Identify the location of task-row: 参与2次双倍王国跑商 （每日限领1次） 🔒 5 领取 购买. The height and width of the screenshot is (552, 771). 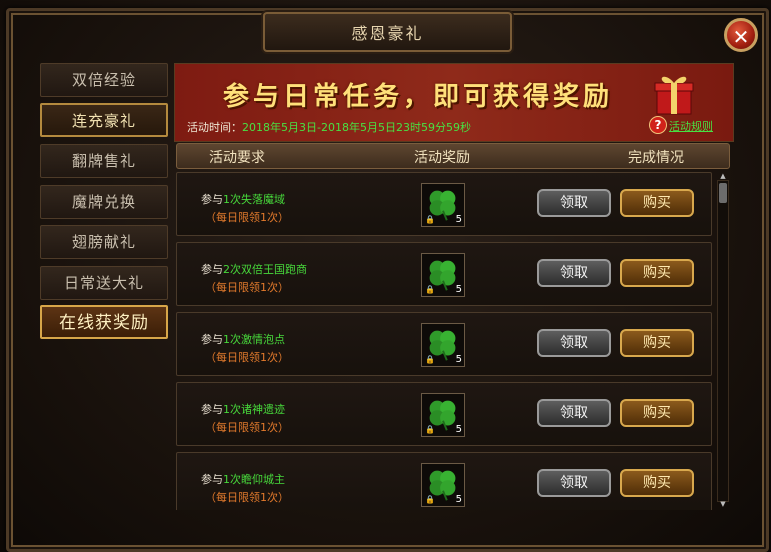
(444, 274).